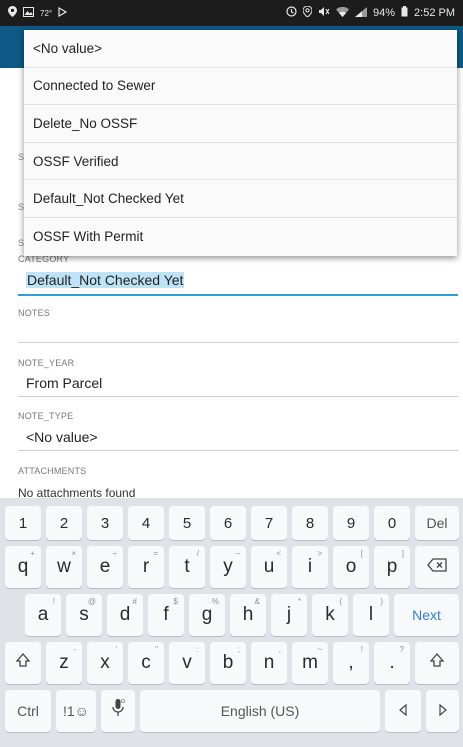  What do you see at coordinates (240, 49) in the screenshot?
I see `dropdown-option: <No value>` at bounding box center [240, 49].